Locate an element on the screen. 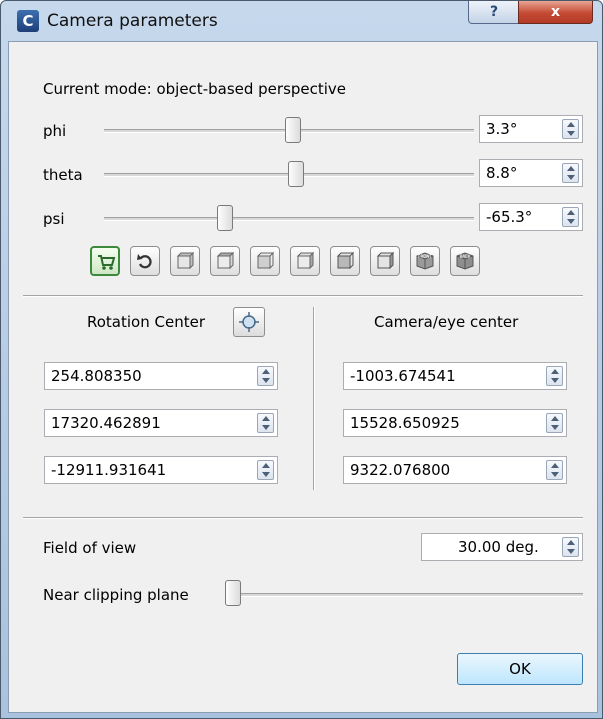 Image resolution: width=603 pixels, height=719 pixels. phi-slider-handle is located at coordinates (293, 130).